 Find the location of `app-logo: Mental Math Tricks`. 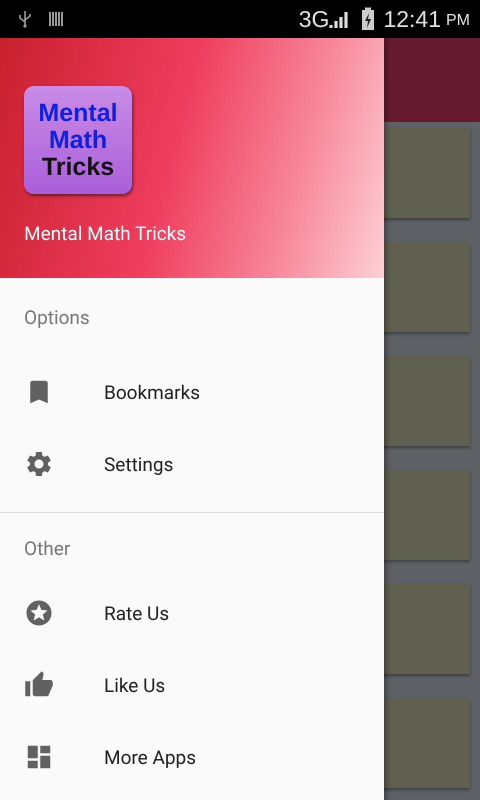

app-logo: Mental Math Tricks is located at coordinates (78, 140).